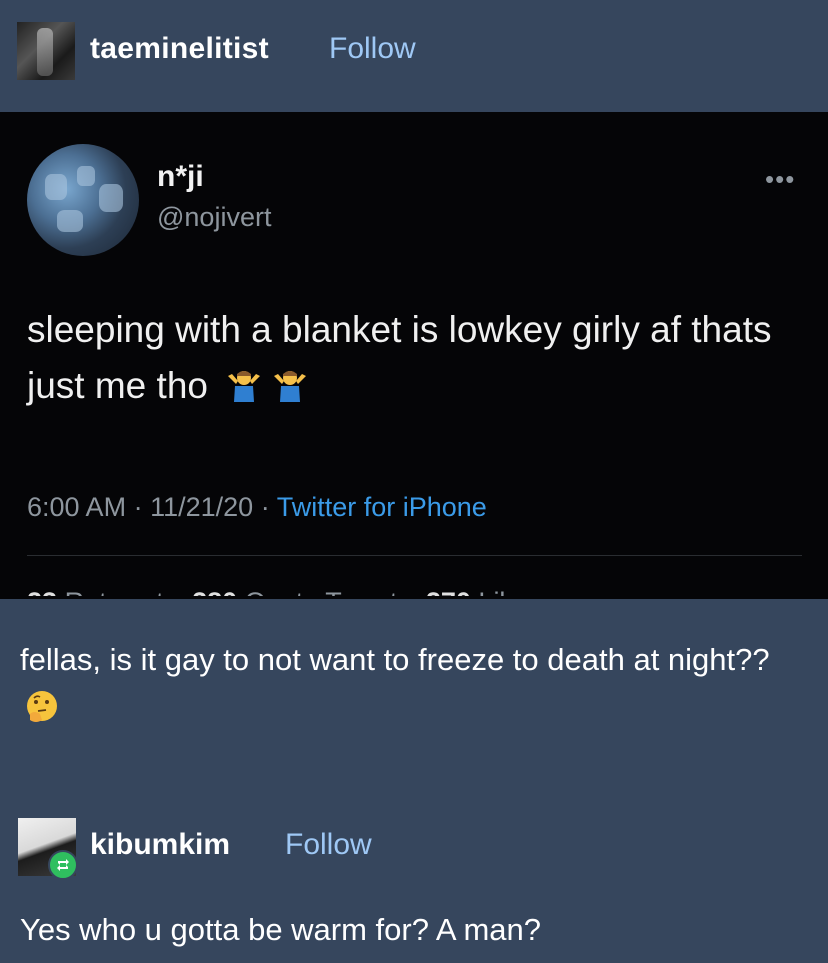 This screenshot has height=963, width=828. I want to click on tweet-date: 11/21/20, so click(202, 507).